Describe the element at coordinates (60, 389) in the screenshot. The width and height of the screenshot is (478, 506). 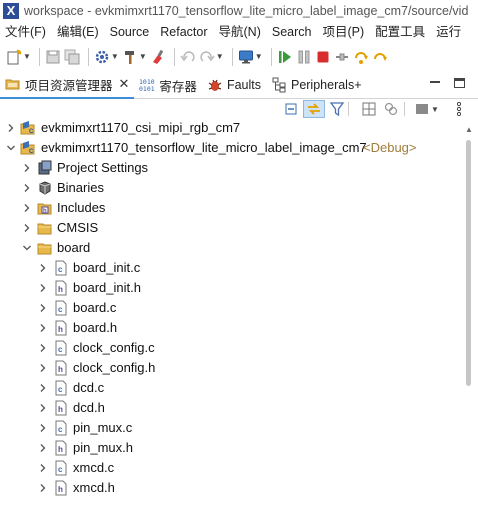
I see `svg-text: c` at that location.